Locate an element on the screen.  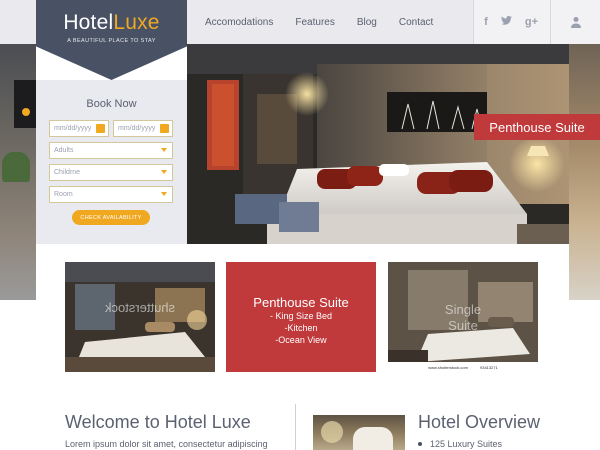
nav-accomodations: Accomodations is located at coordinates (239, 22).